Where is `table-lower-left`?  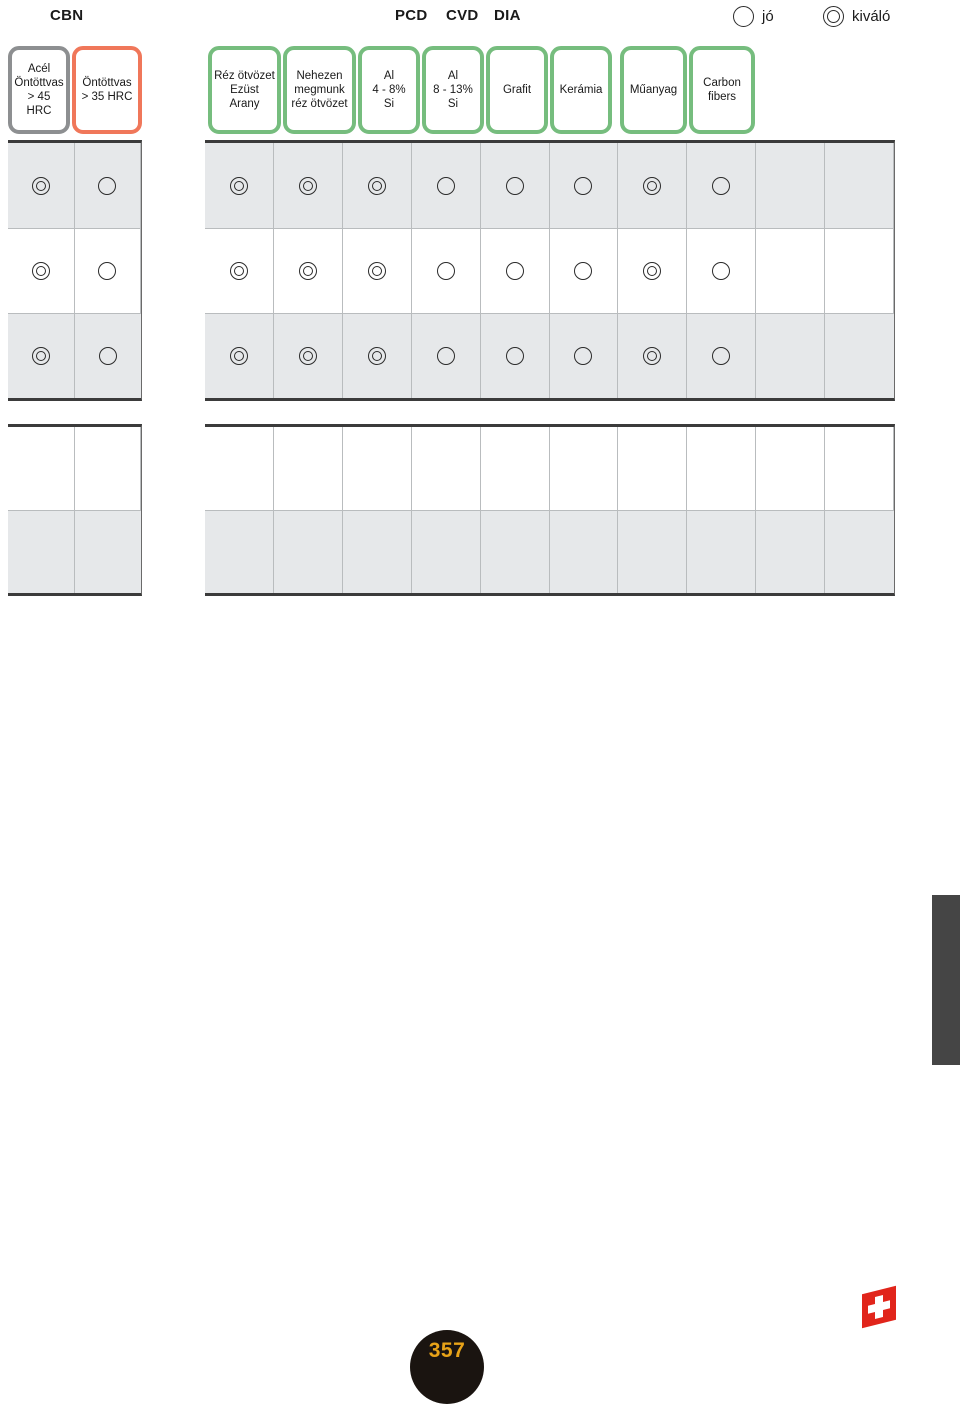 table-lower-left is located at coordinates (75, 510).